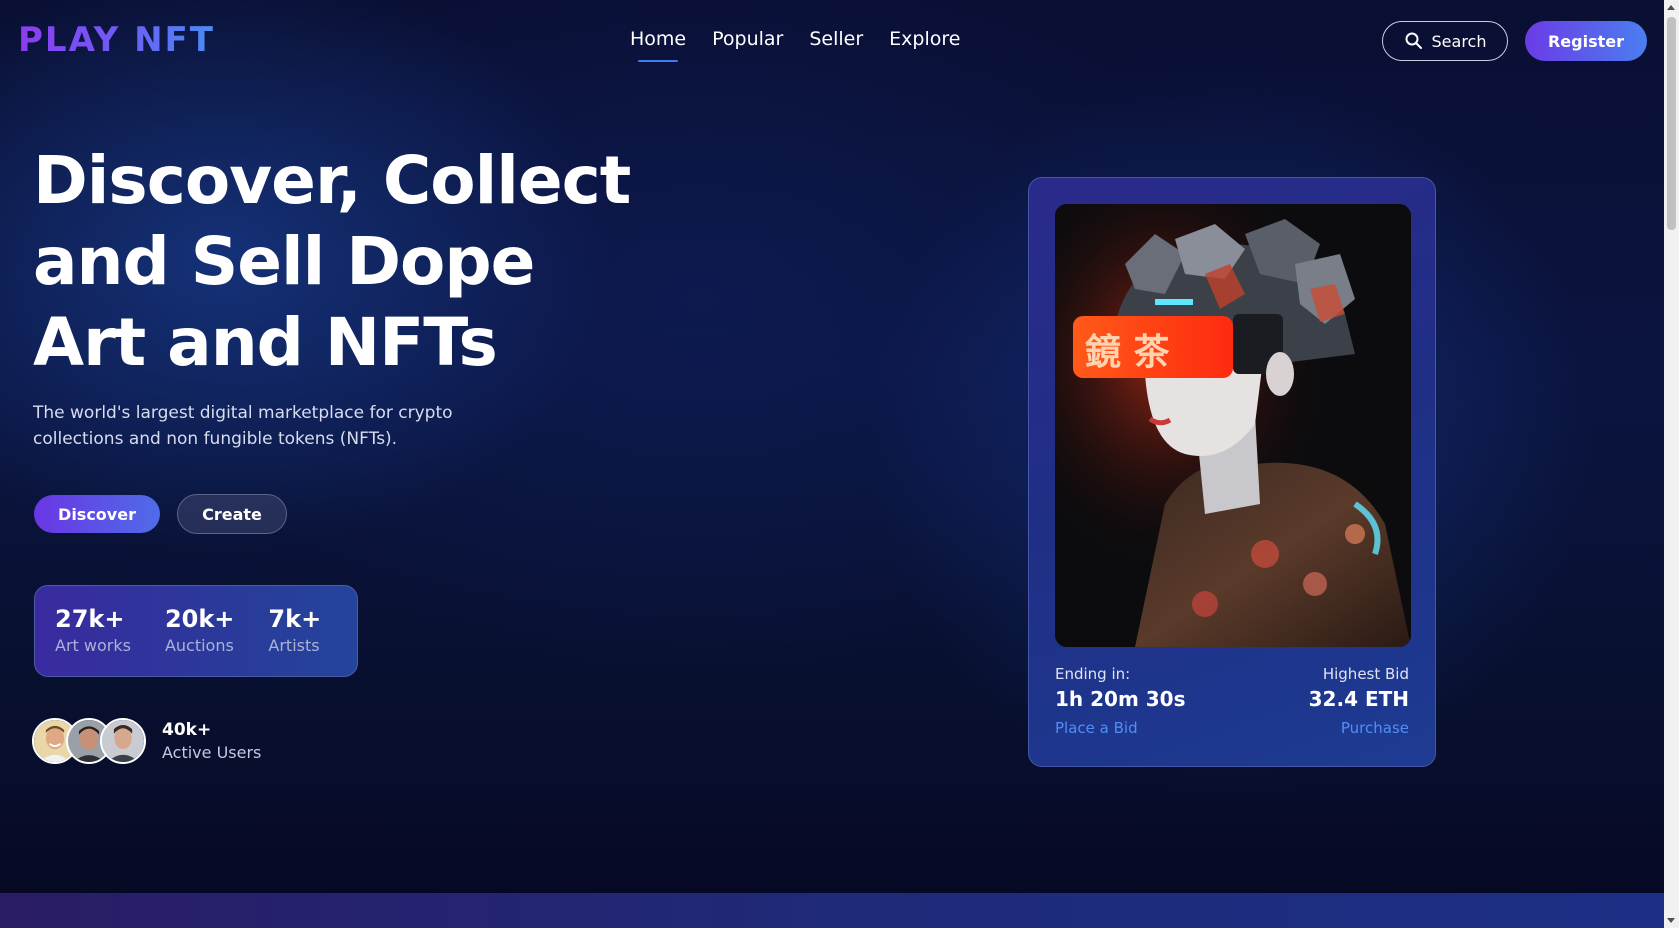  What do you see at coordinates (658, 45) in the screenshot?
I see `nav-home: Home` at bounding box center [658, 45].